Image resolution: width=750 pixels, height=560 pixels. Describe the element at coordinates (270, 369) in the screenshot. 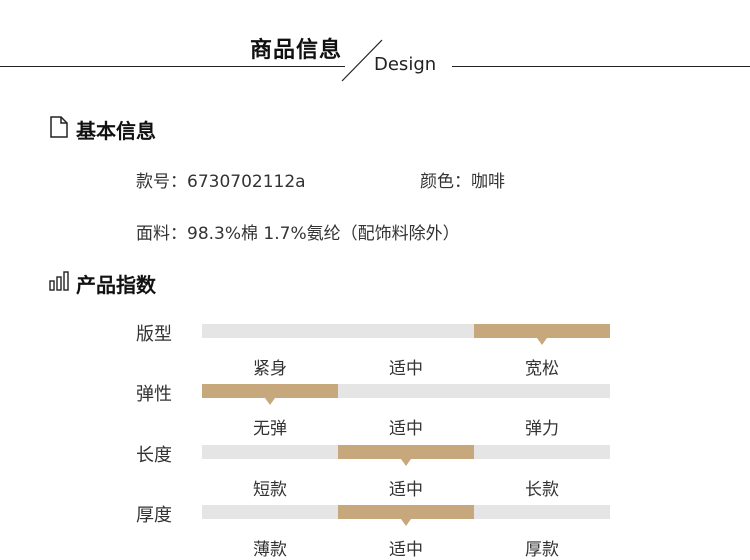

I see `scale-option: 紧身` at that location.